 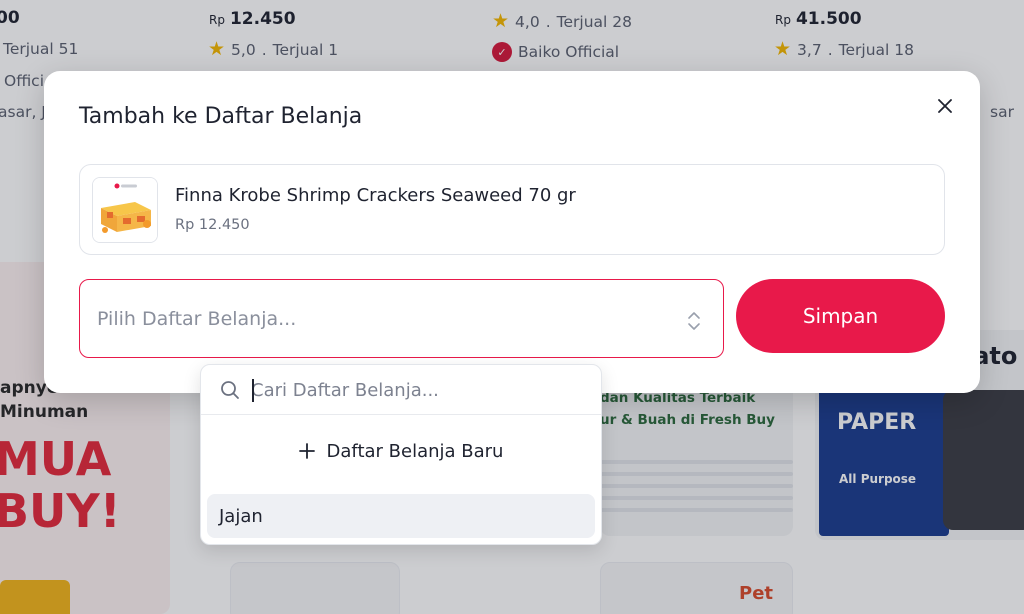 I want to click on modal-title: Tambah ke Daftar Belanja, so click(x=221, y=116).